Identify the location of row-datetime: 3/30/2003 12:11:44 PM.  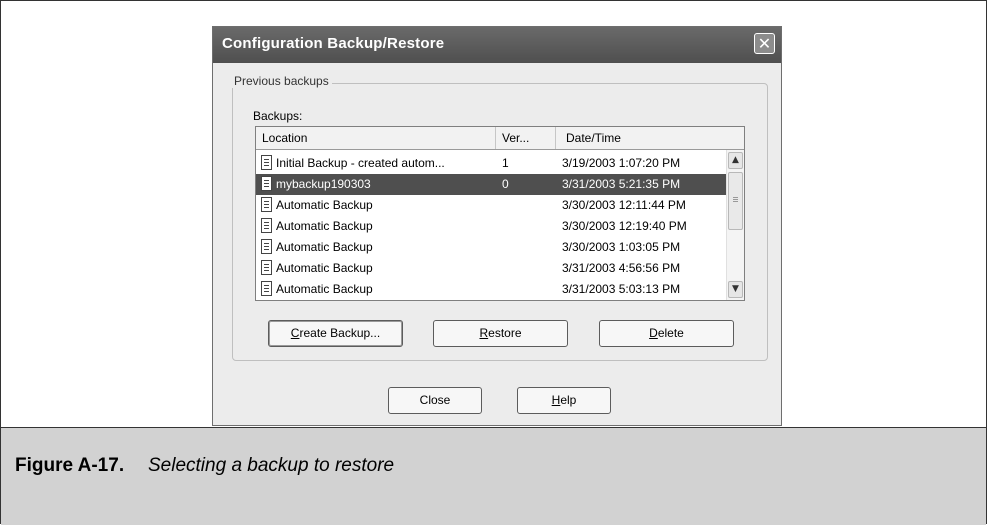
(624, 205).